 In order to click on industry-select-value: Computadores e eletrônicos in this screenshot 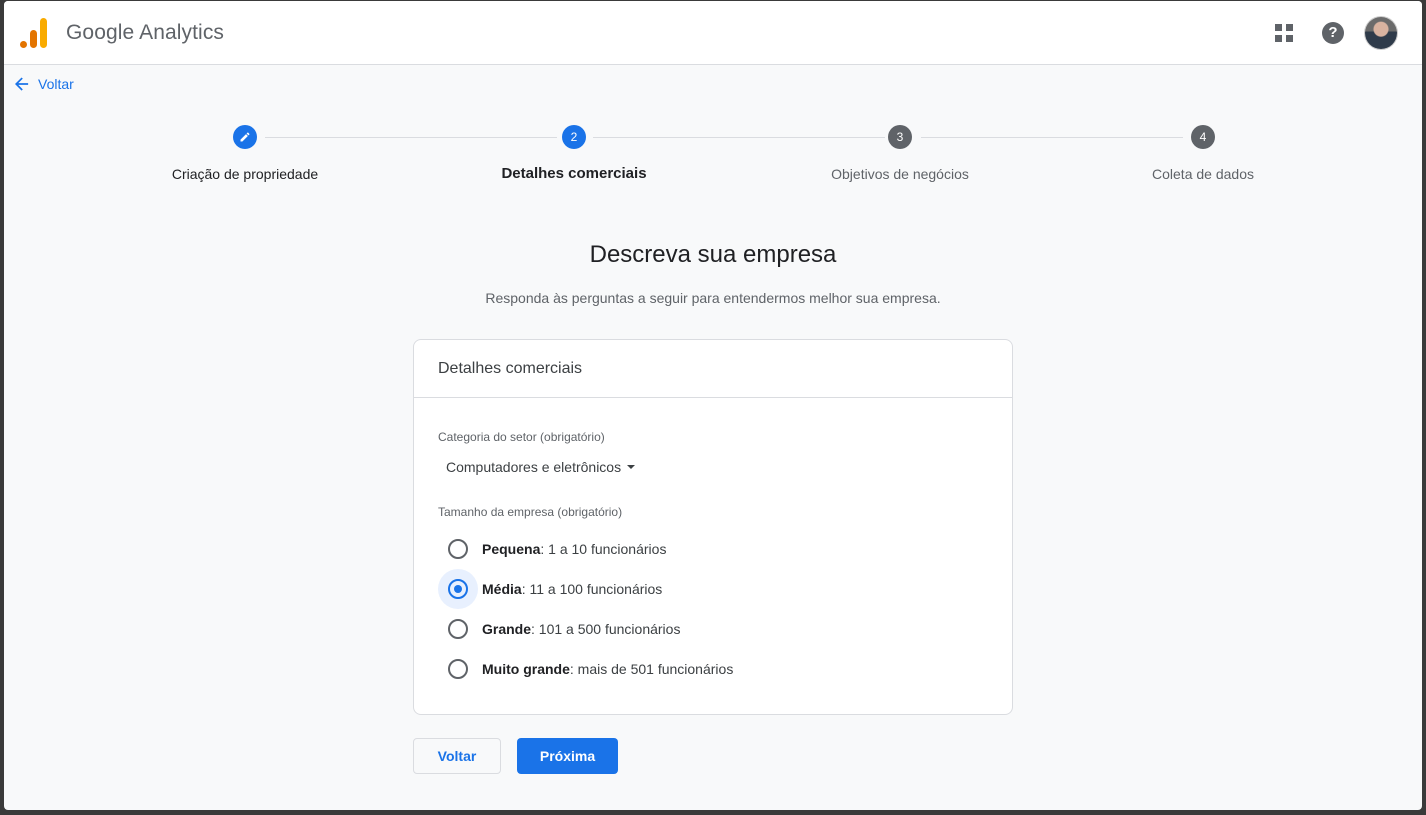, I will do `click(534, 467)`.